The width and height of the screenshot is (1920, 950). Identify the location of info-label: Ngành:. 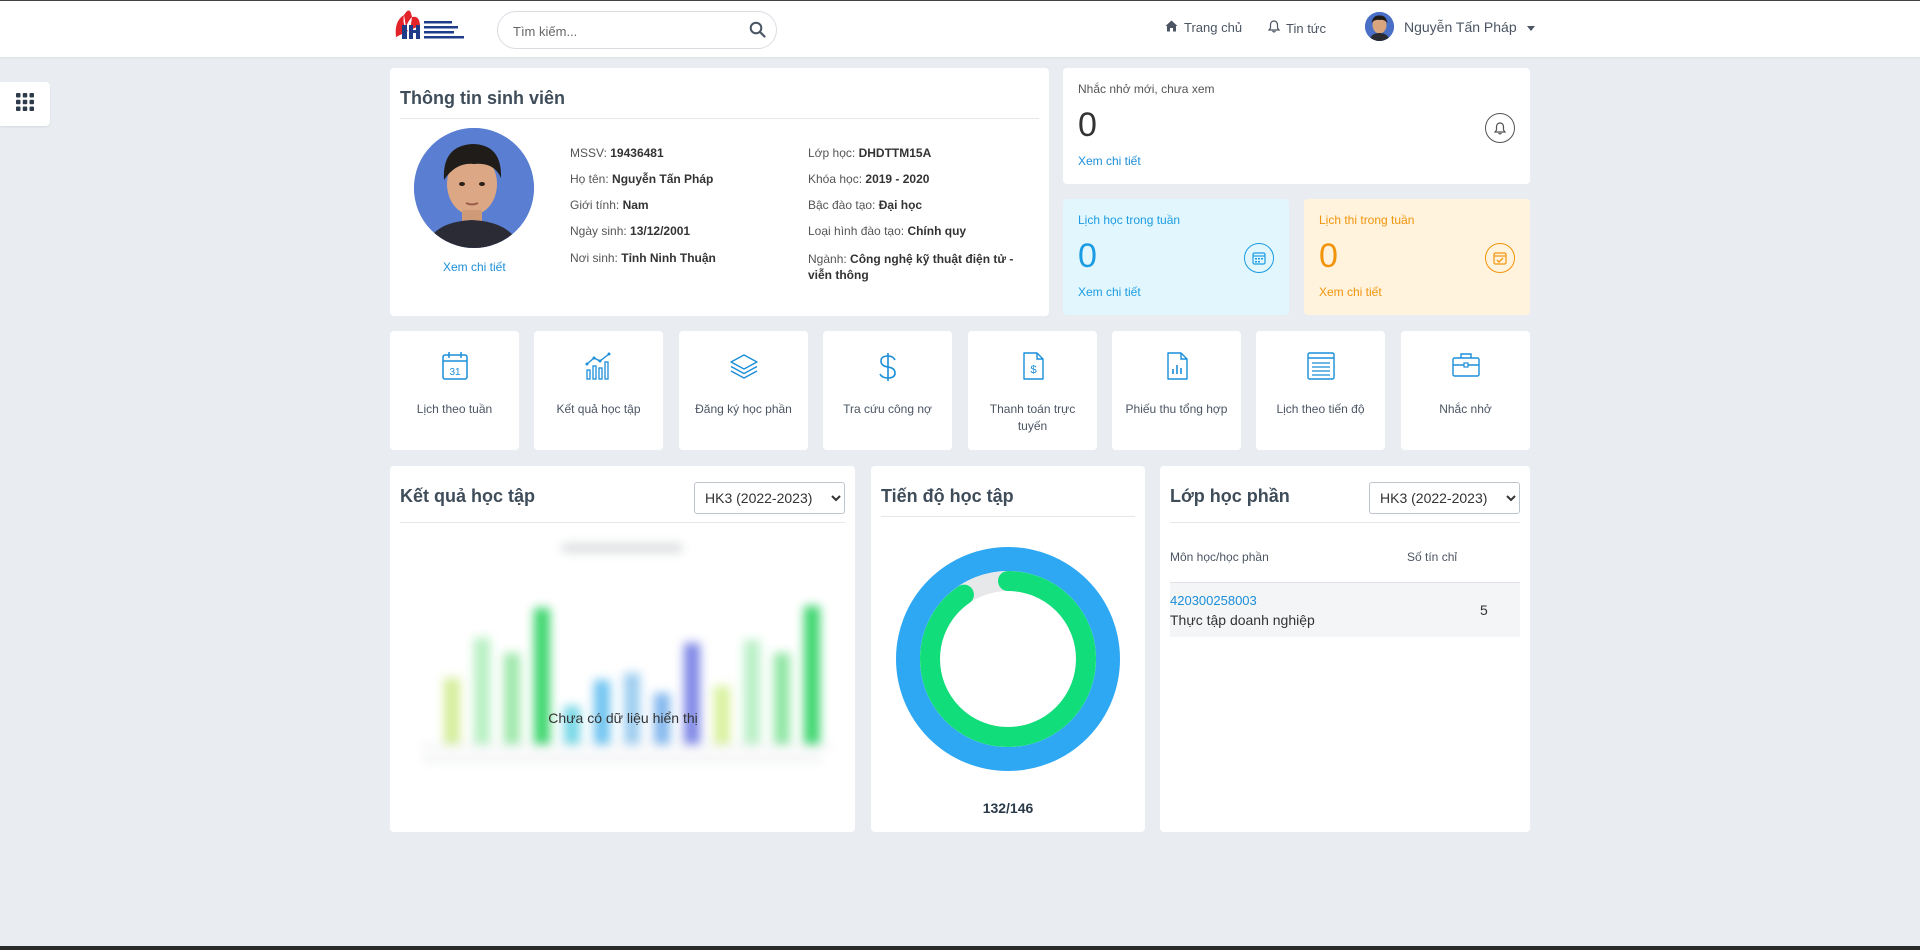
(827, 259).